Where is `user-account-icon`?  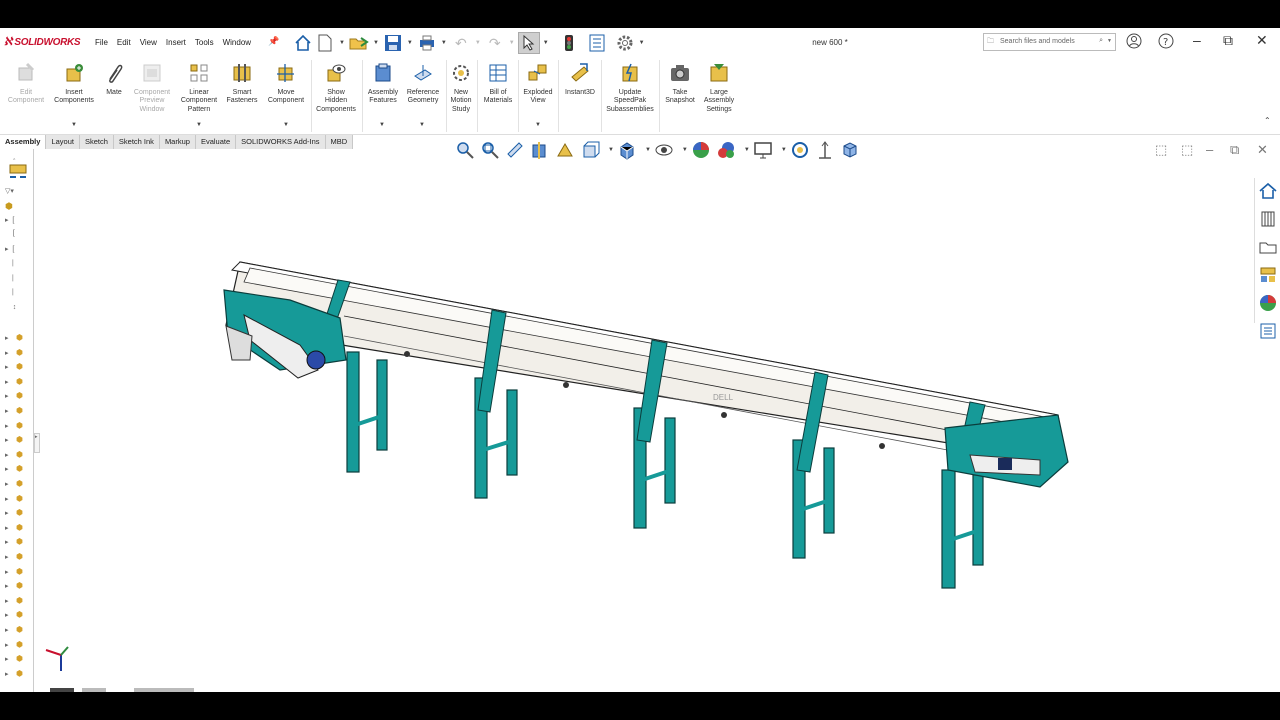
user-account-icon is located at coordinates (1134, 42).